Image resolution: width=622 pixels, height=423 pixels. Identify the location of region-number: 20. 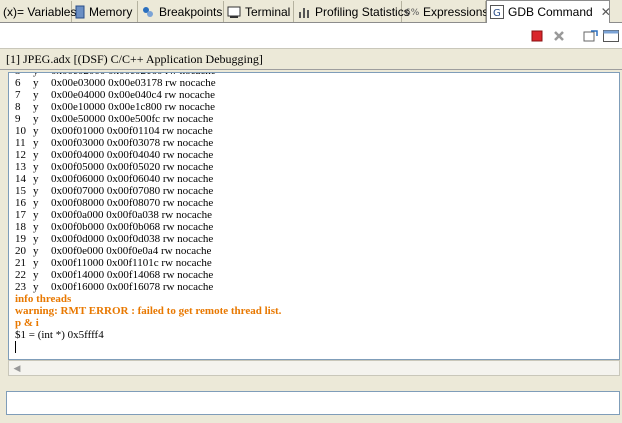
(20, 251).